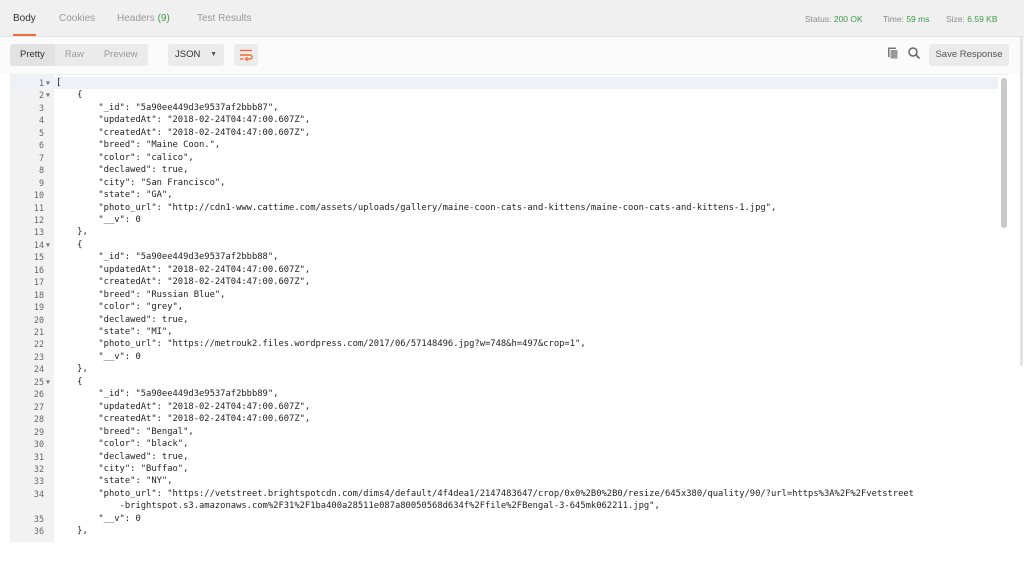 The width and height of the screenshot is (1024, 571). What do you see at coordinates (138, 145) in the screenshot?
I see `code-text: "breed": "Maine Coon.",` at bounding box center [138, 145].